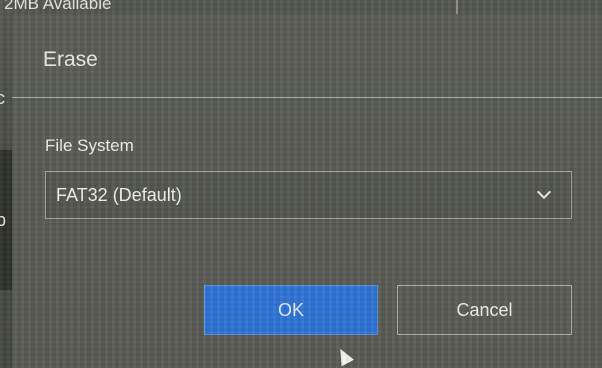  What do you see at coordinates (89, 145) in the screenshot?
I see `file-system-label: File System` at bounding box center [89, 145].